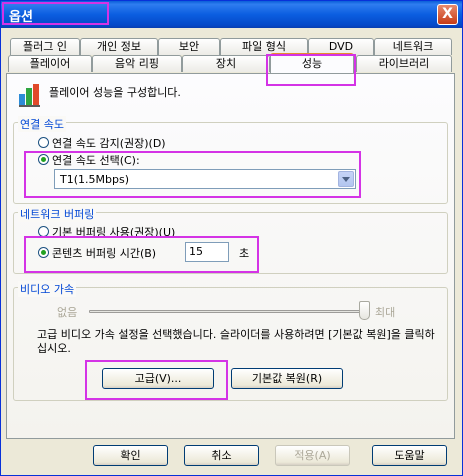 The width and height of the screenshot is (463, 476). I want to click on video-acceleration-label: 비디오 가속, so click(47, 289).